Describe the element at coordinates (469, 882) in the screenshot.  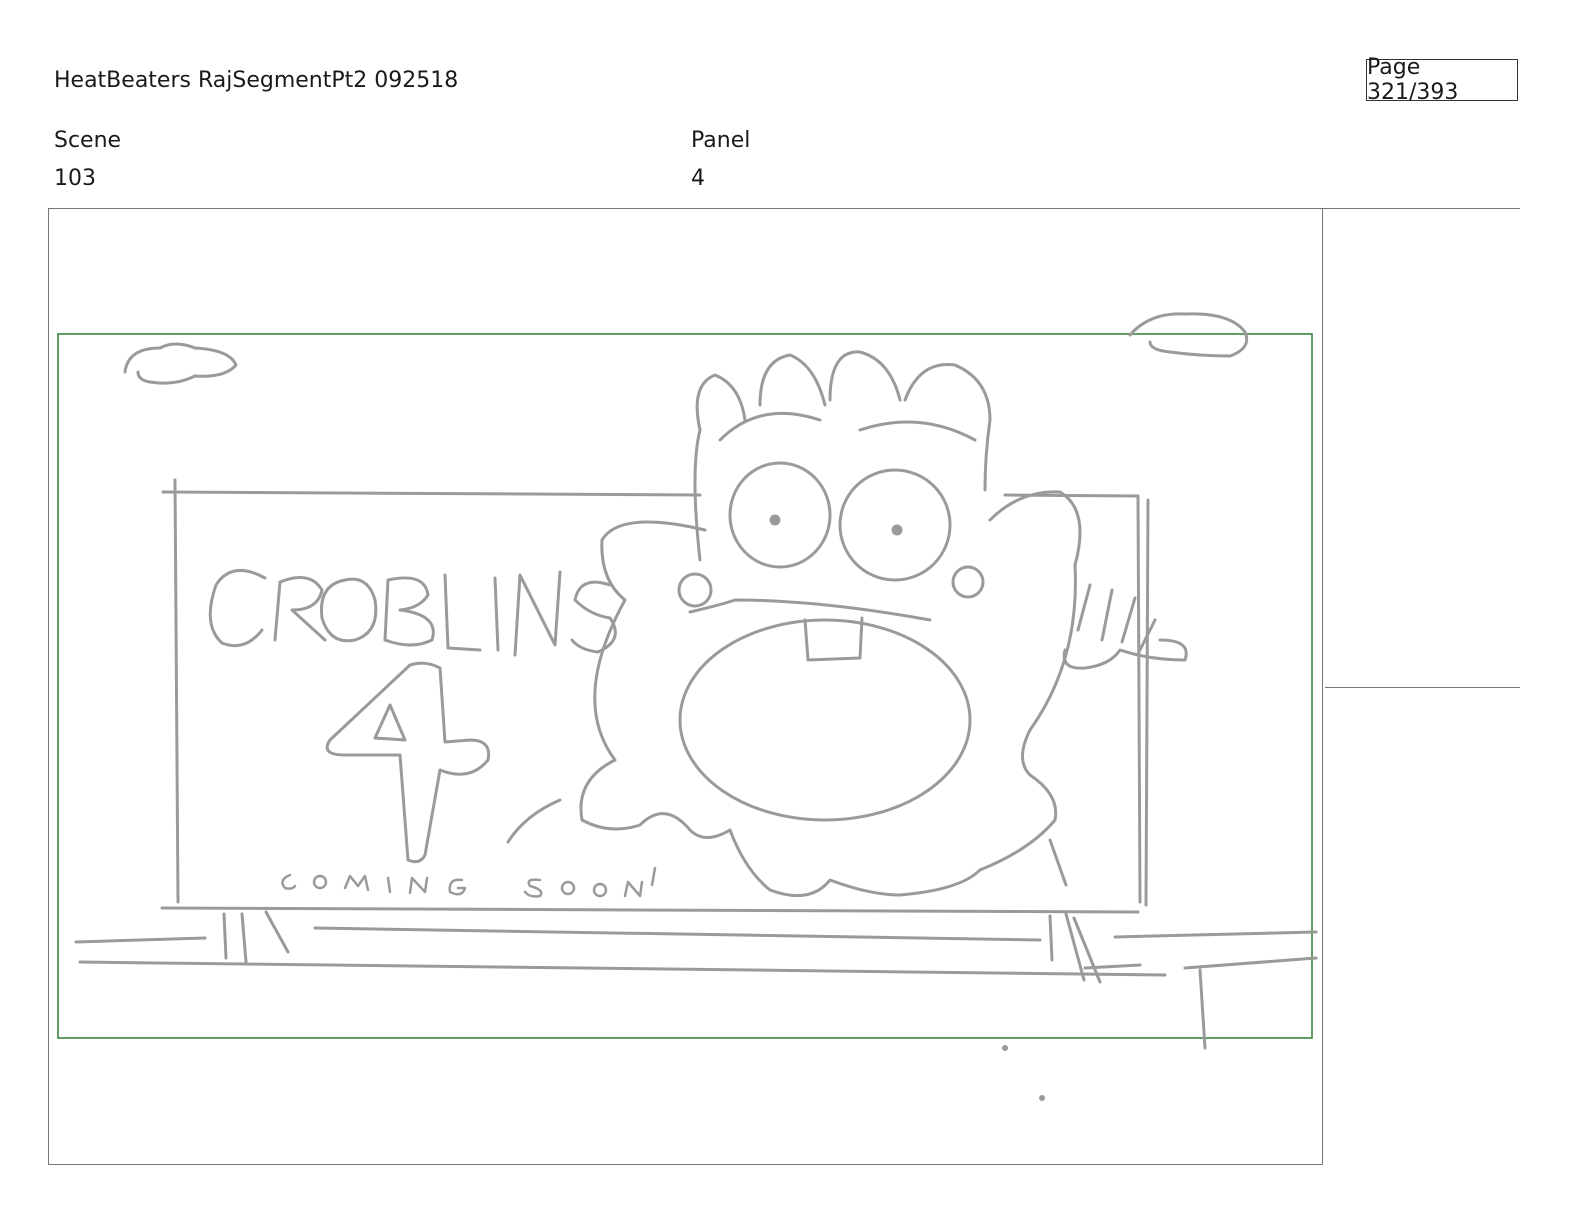
I see `coming-soon-text` at that location.